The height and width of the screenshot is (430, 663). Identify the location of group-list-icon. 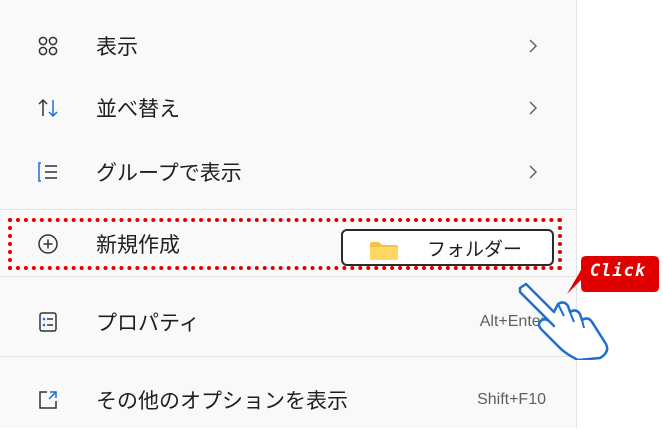
(47, 172).